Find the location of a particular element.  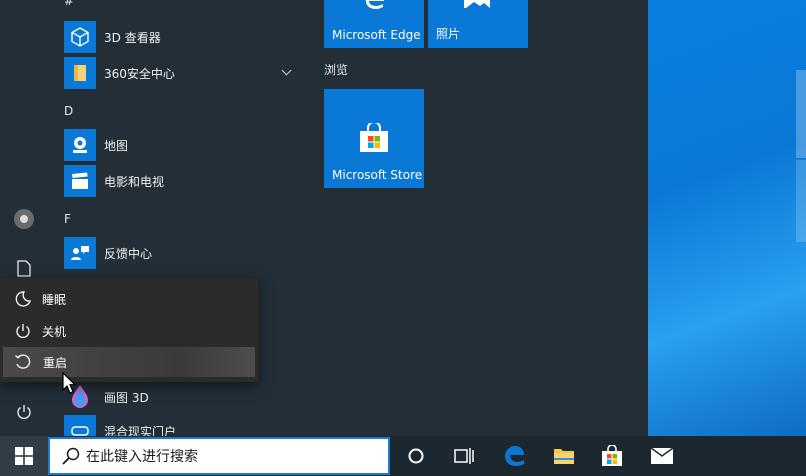

restart-label: 重启 is located at coordinates (55, 362).